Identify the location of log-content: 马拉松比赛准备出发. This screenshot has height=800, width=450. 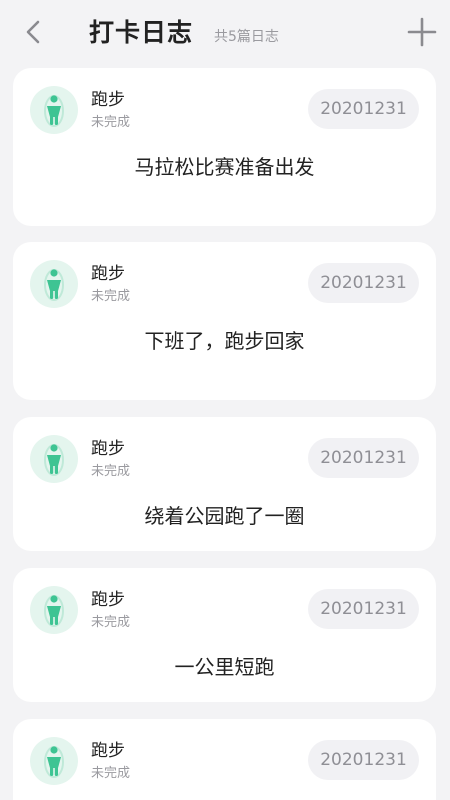
(224, 167).